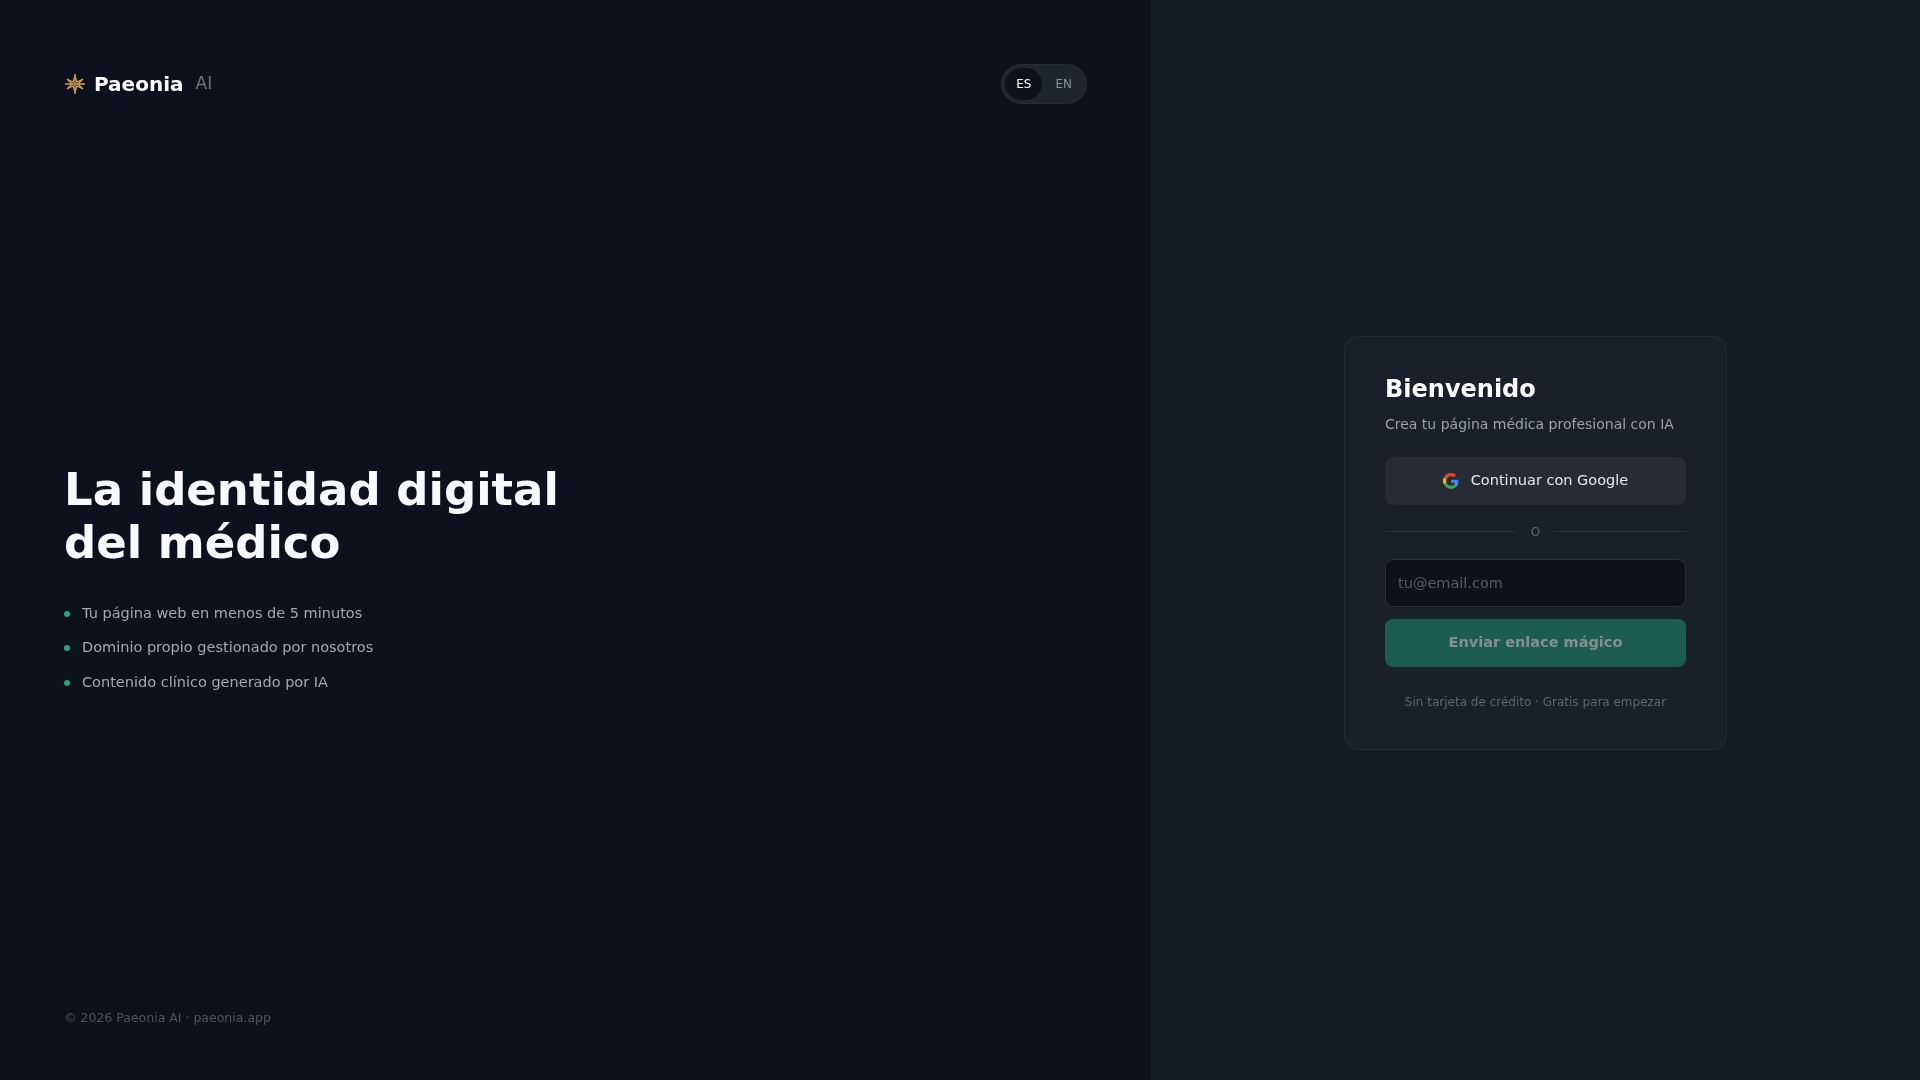 The width and height of the screenshot is (1920, 1080). Describe the element at coordinates (1461, 389) in the screenshot. I see `login-title: Bienvenido` at that location.